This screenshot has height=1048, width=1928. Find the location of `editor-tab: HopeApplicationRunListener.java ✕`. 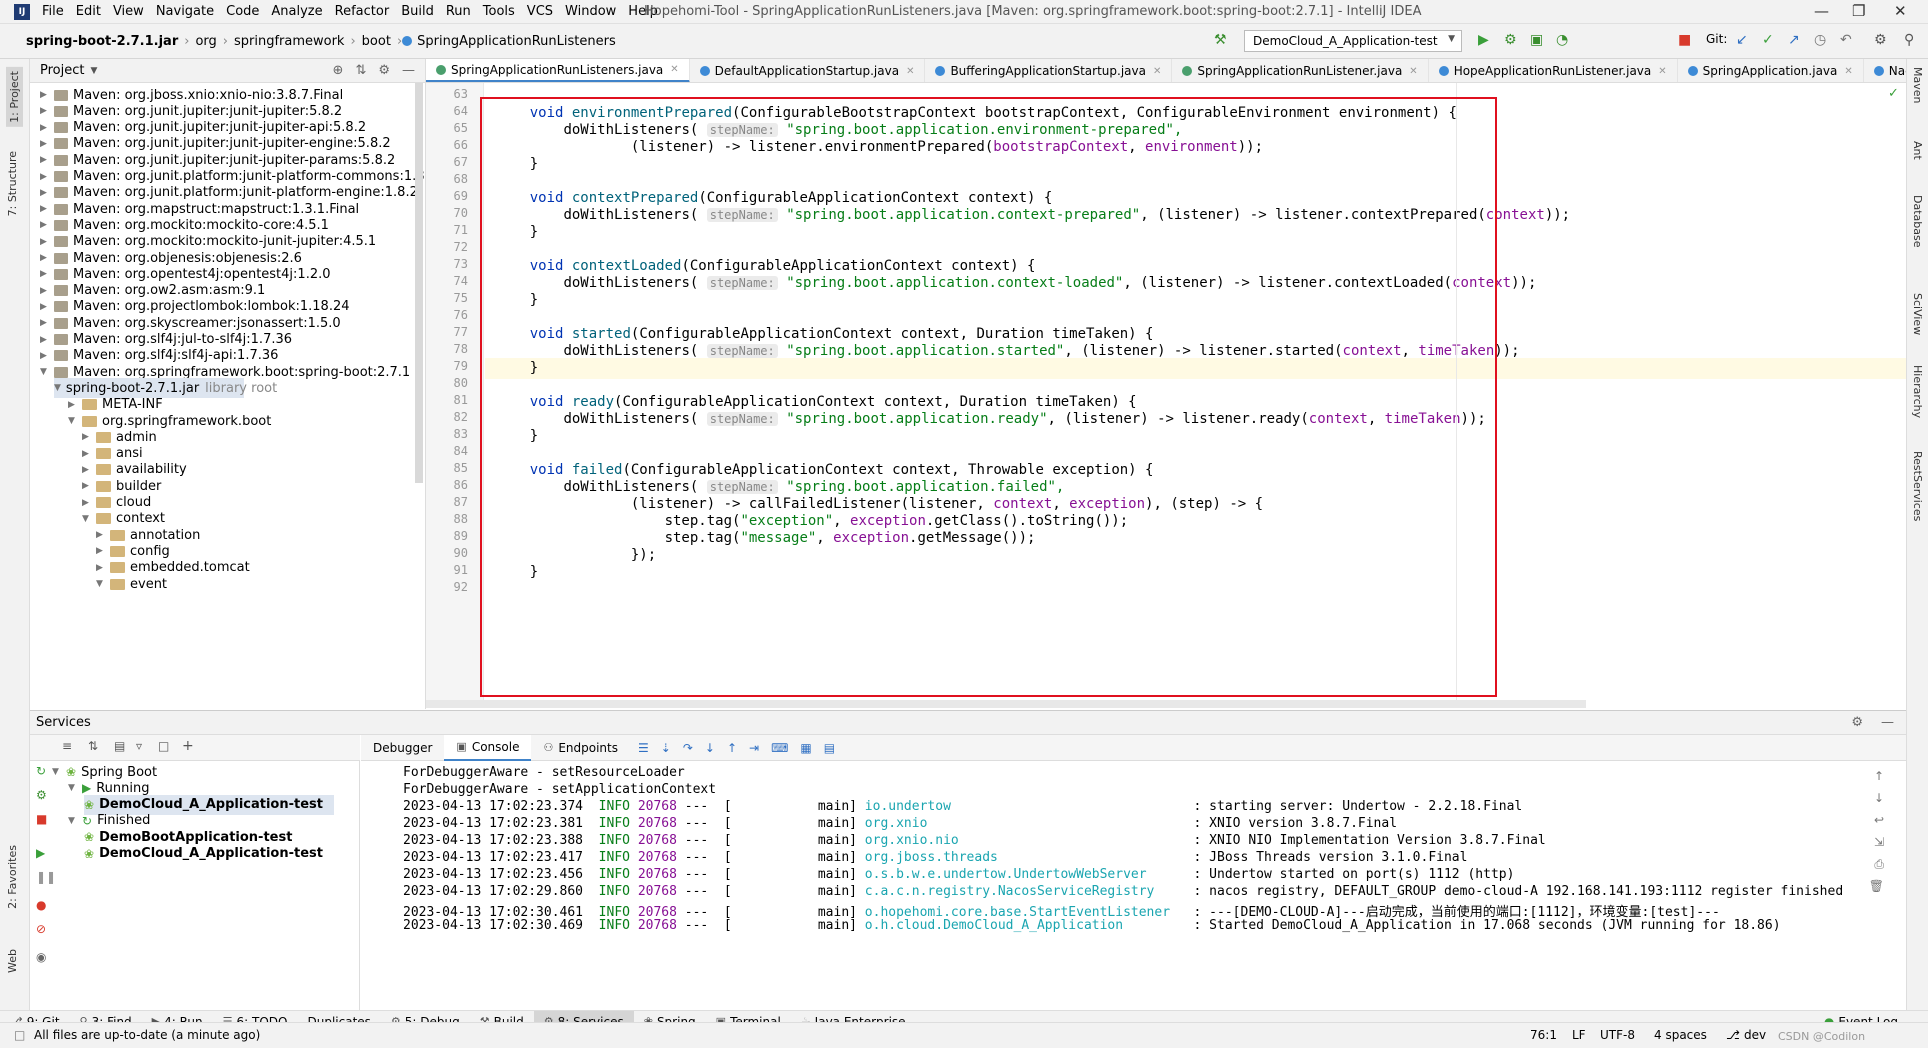

editor-tab: HopeApplicationRunListener.java ✕ is located at coordinates (1553, 70).